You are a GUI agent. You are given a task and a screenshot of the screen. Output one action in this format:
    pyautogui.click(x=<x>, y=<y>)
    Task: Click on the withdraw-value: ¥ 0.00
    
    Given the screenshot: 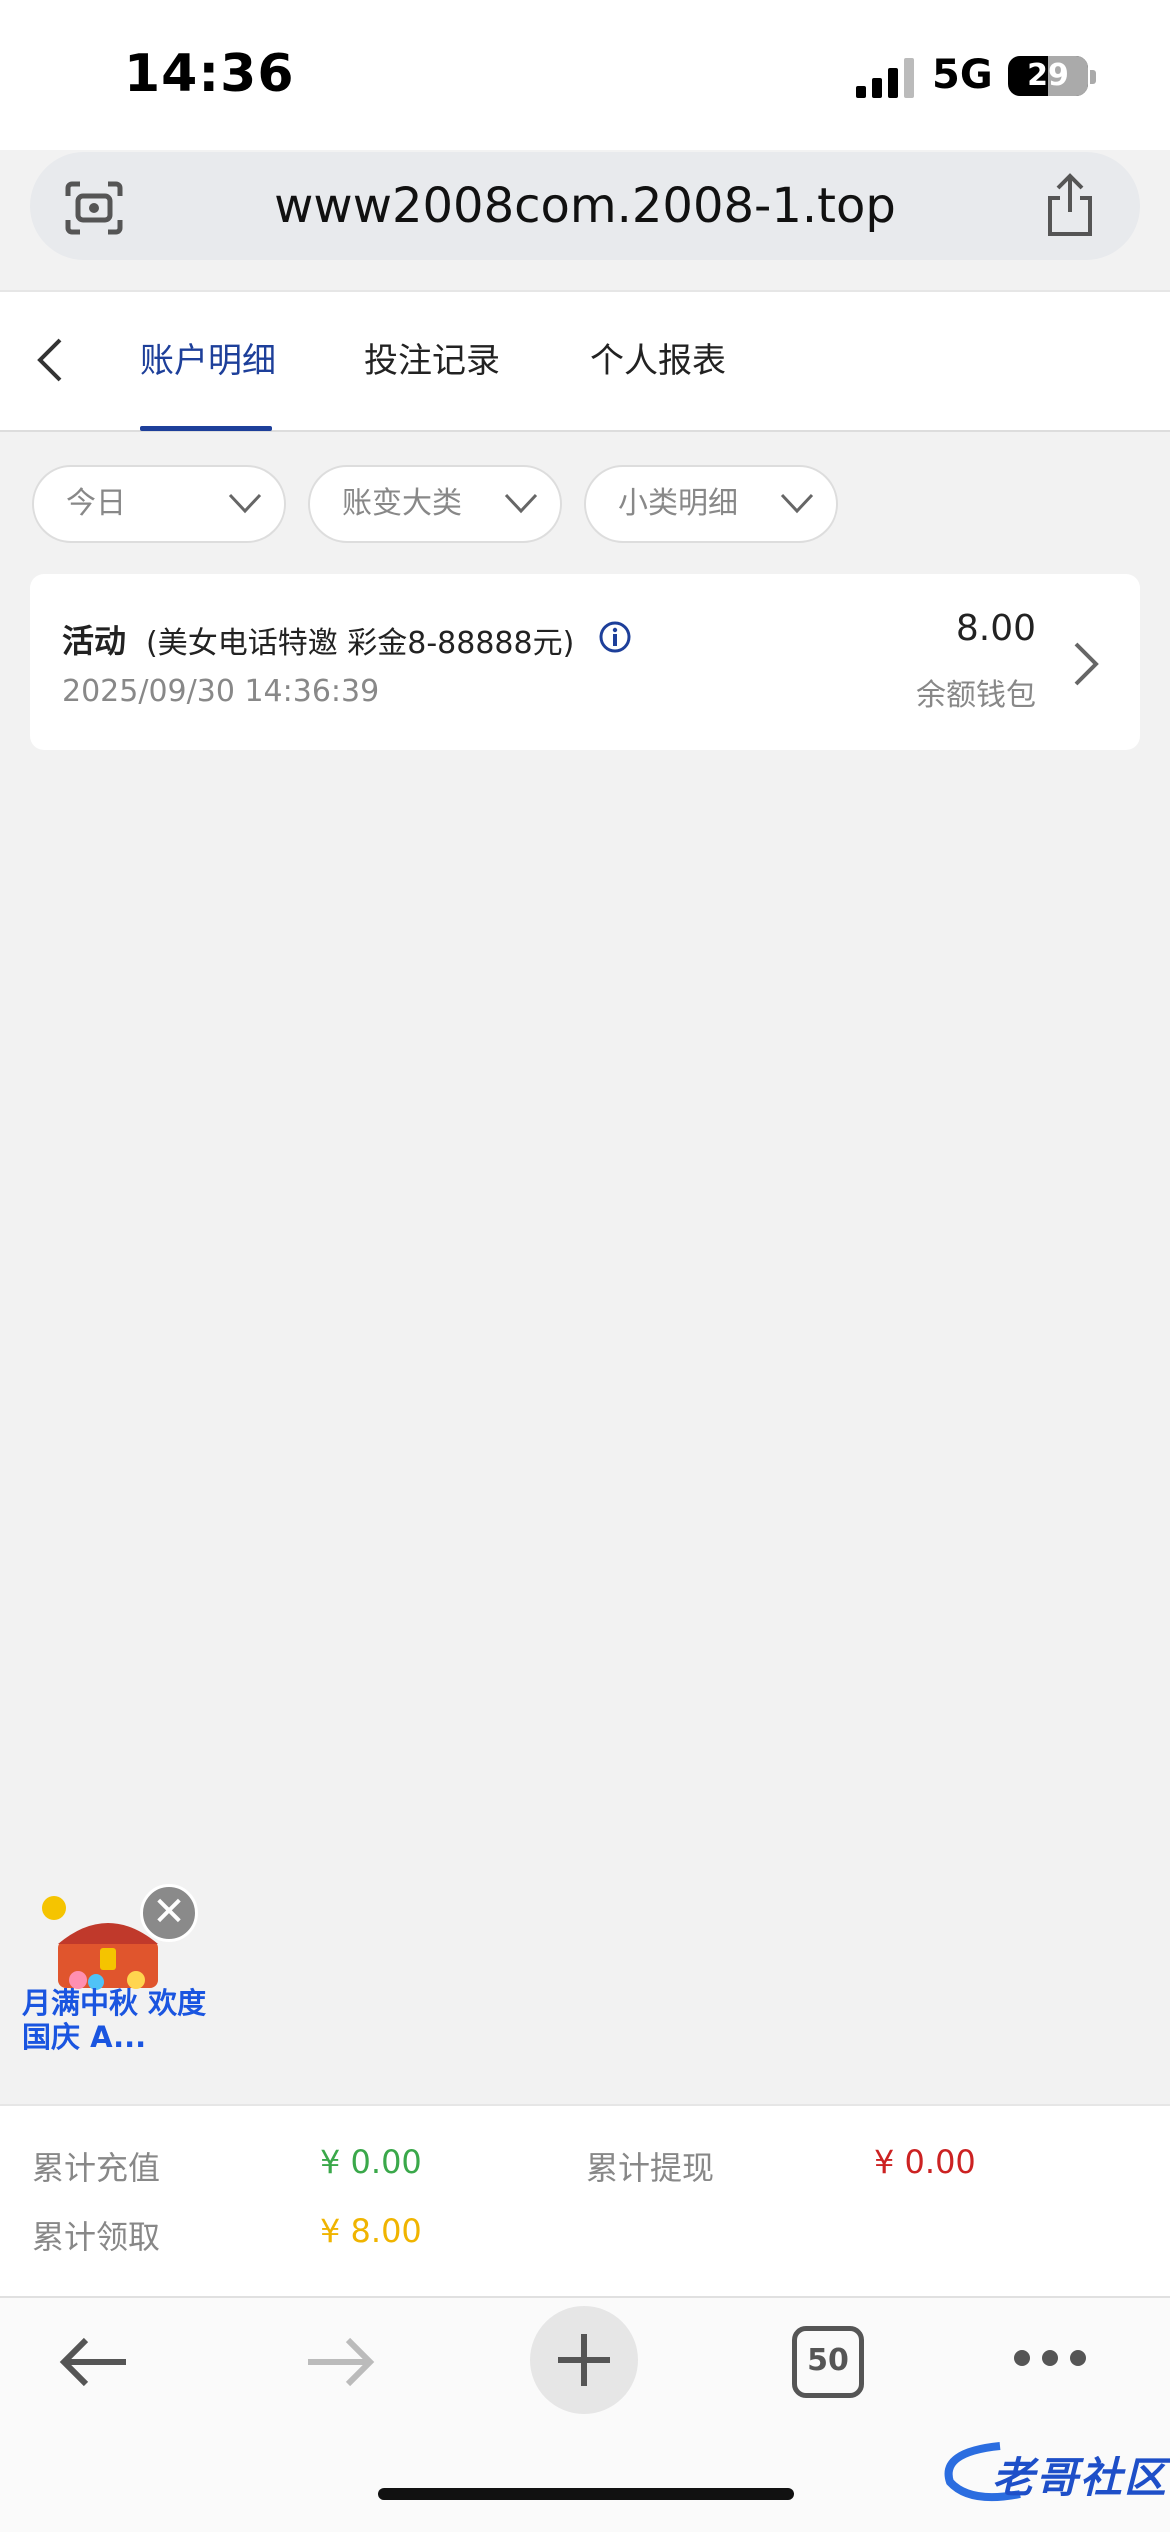 What is the action you would take?
    pyautogui.click(x=925, y=2162)
    